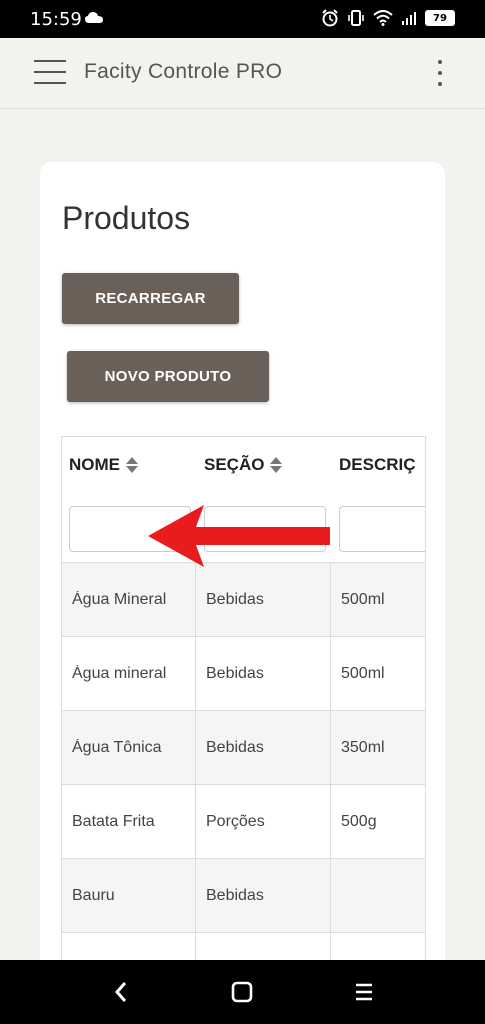 Image resolution: width=485 pixels, height=1024 pixels. What do you see at coordinates (234, 464) in the screenshot?
I see `column-label-secao: SEÇÃO` at bounding box center [234, 464].